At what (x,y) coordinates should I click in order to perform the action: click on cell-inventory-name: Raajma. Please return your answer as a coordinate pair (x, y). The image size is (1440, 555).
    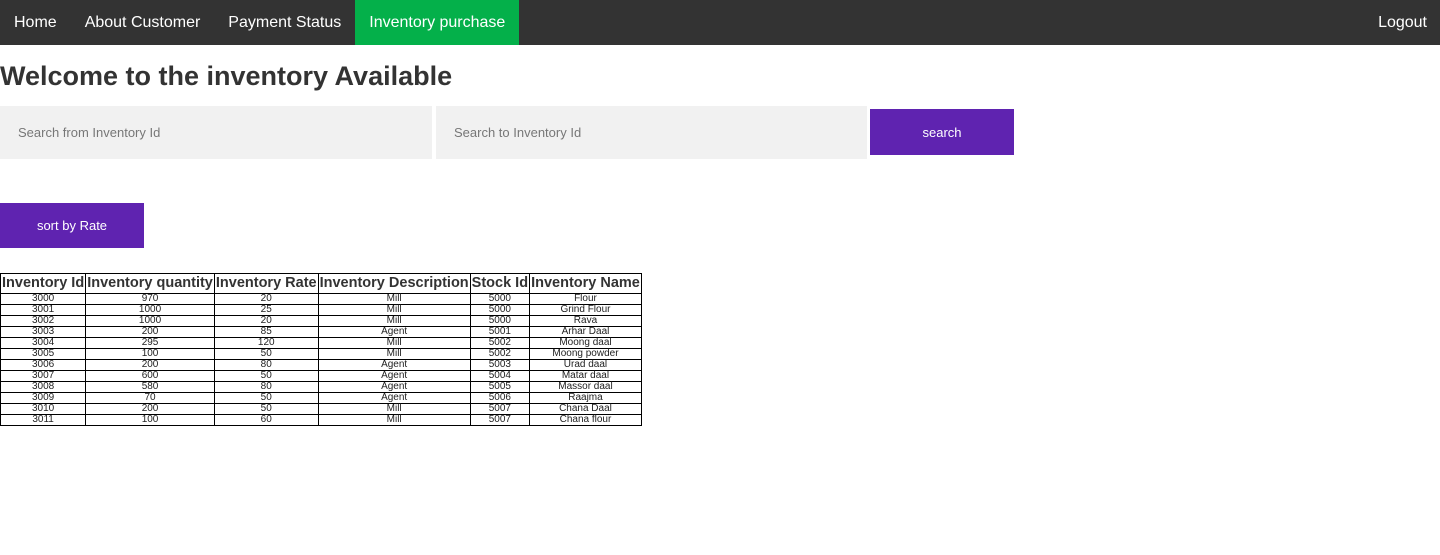
    Looking at the image, I should click on (585, 398).